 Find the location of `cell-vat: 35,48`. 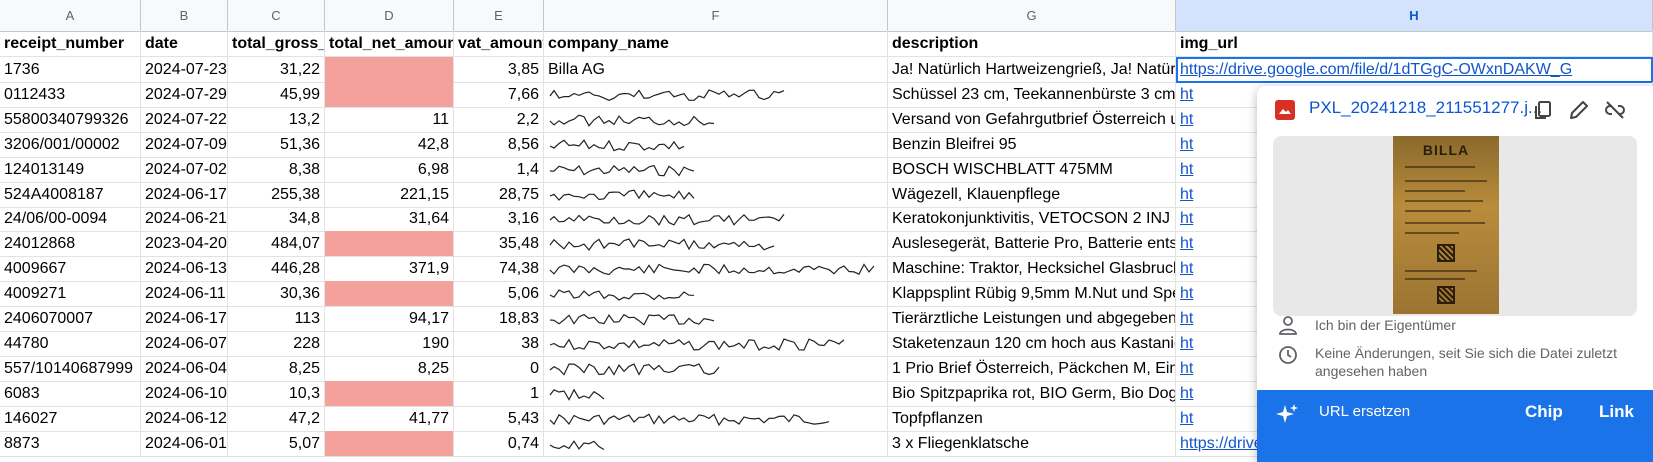

cell-vat: 35,48 is located at coordinates (499, 244).